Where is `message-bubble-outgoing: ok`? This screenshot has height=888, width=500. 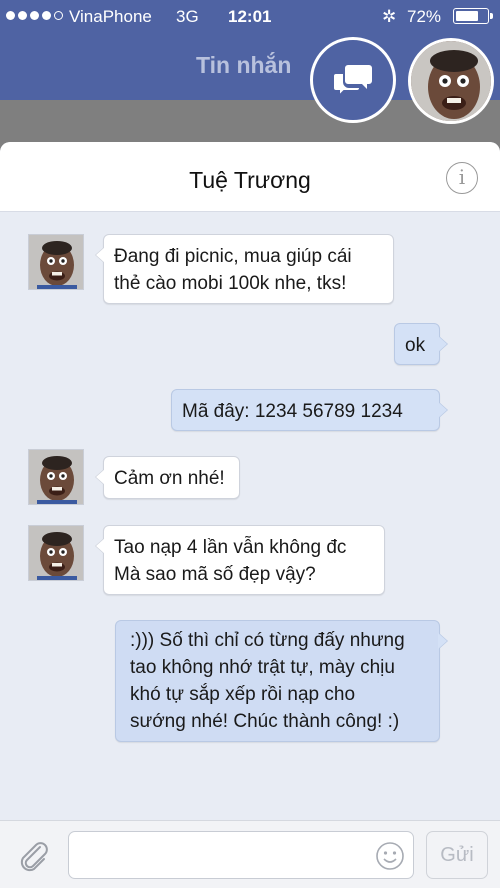
message-bubble-outgoing: ok is located at coordinates (421, 344).